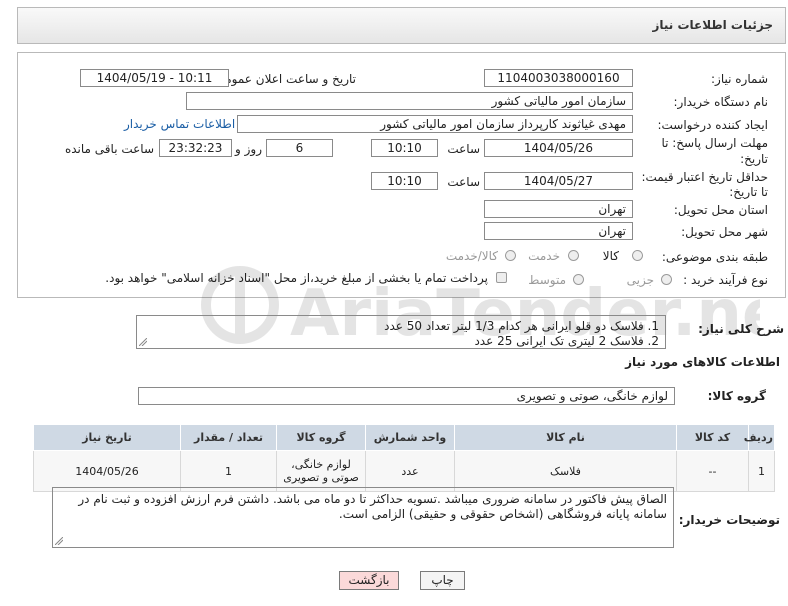 This screenshot has height=606, width=788. What do you see at coordinates (558, 181) in the screenshot?
I see `validity-date-field: 1404/05/27` at bounding box center [558, 181].